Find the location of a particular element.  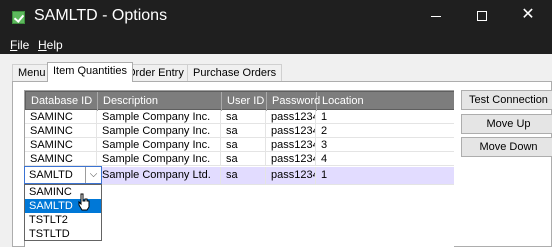

hand-pointer-icon is located at coordinates (84, 202).